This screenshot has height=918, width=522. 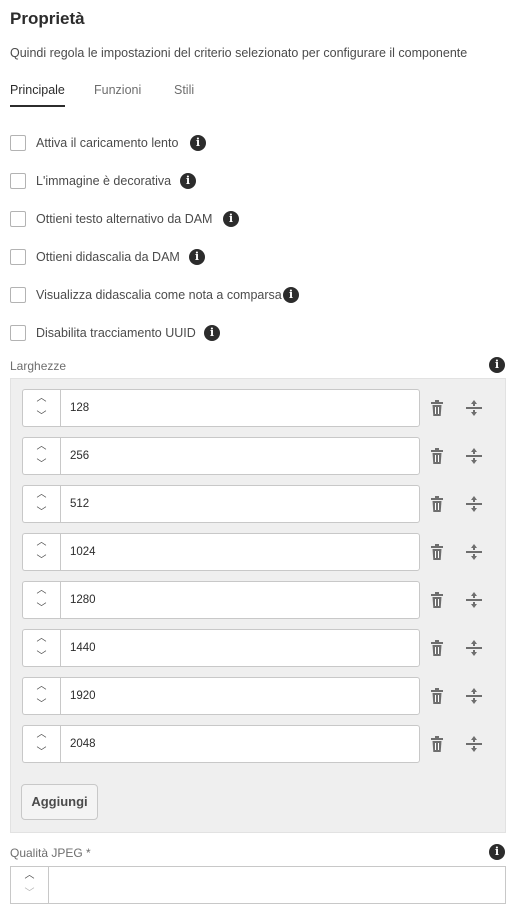 I want to click on width-row: ︿ ﹀ 1280, so click(x=257, y=600).